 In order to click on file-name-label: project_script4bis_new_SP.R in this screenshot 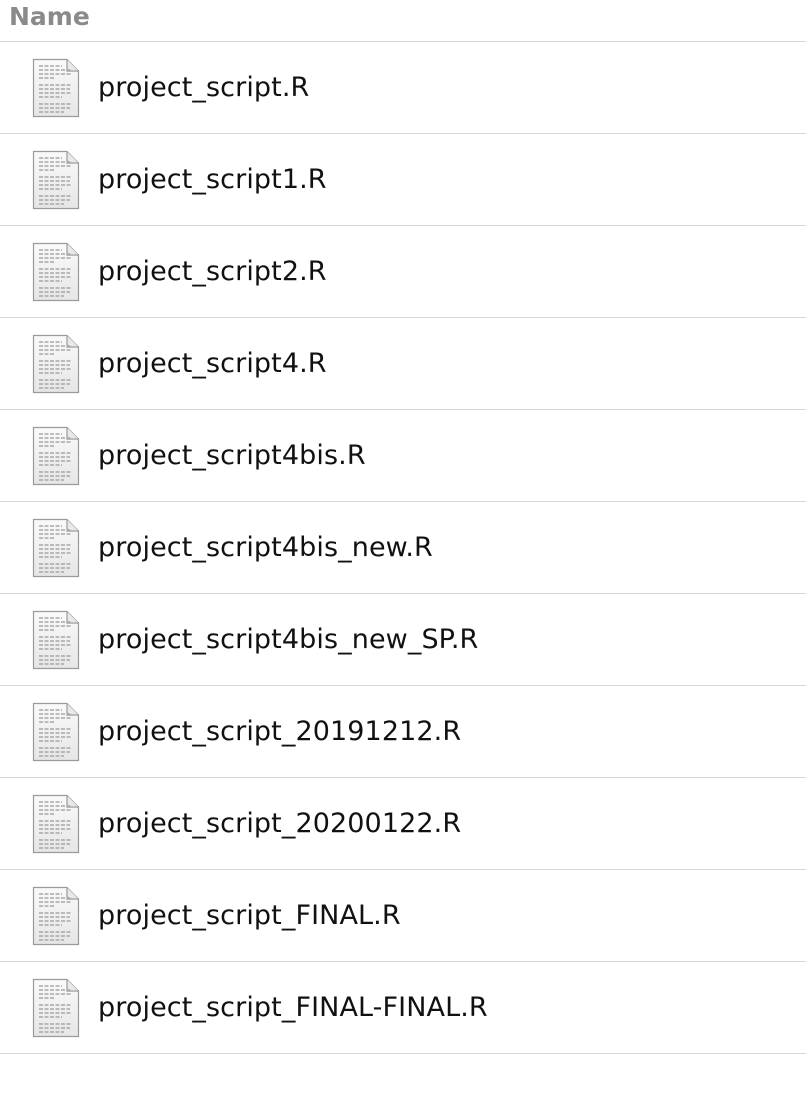, I will do `click(288, 639)`.